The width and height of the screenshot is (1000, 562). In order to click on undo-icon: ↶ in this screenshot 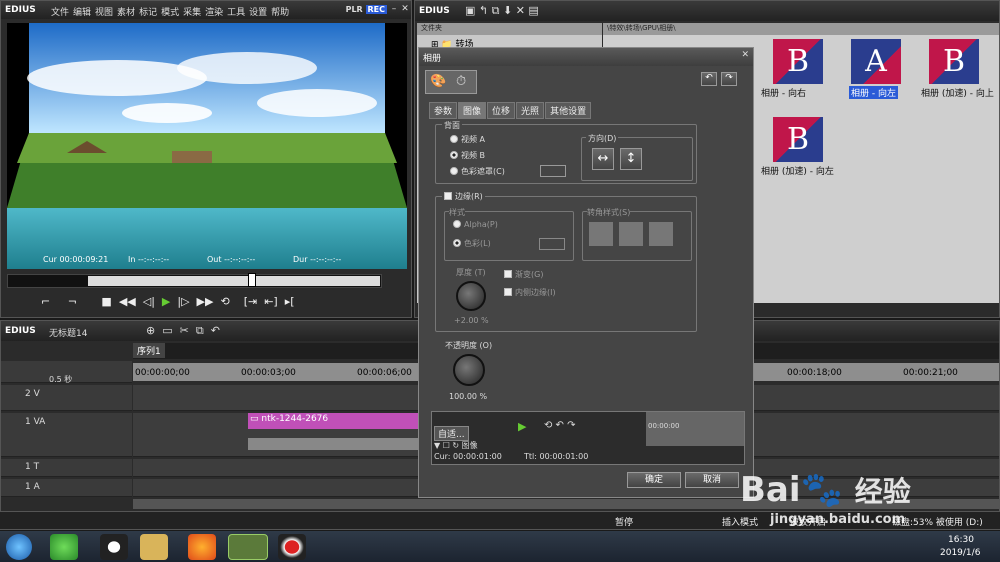, I will do `click(215, 330)`.